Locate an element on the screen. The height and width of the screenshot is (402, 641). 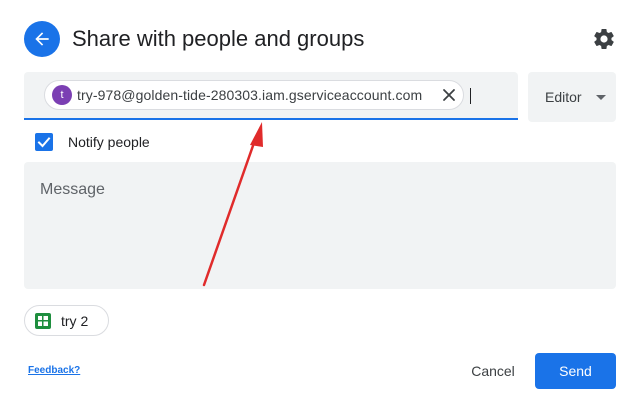
notify-row: Notify people is located at coordinates (92, 142).